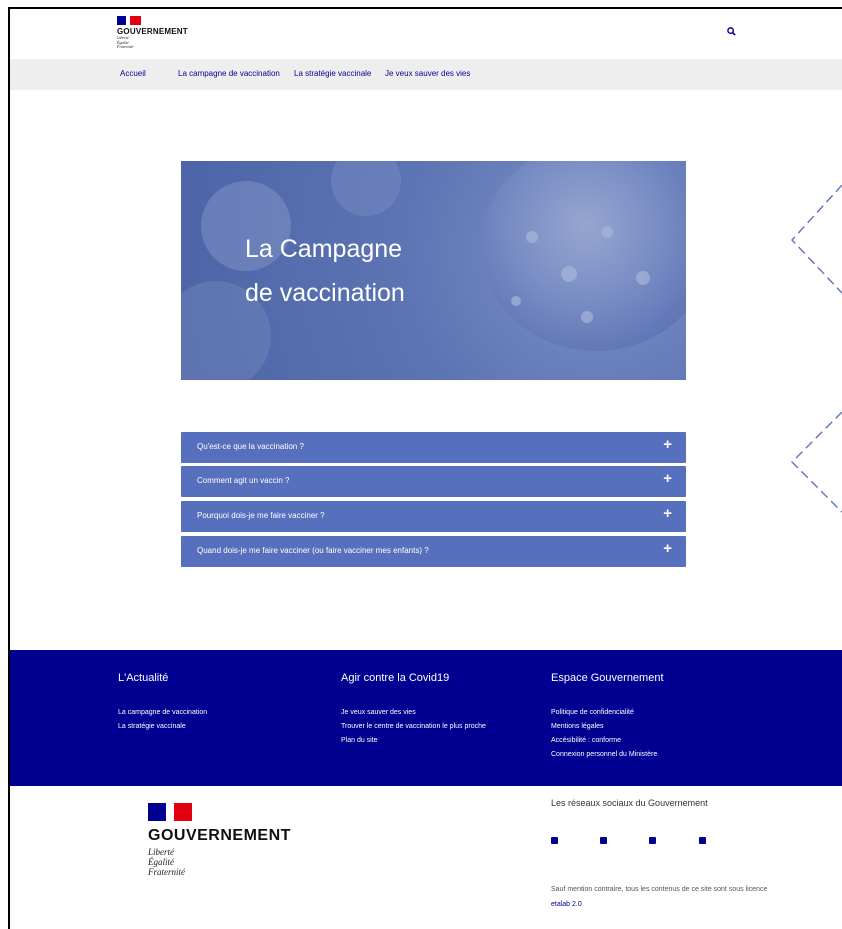 This screenshot has height=929, width=842. I want to click on site-header: GOUVERNEMENT Liberté Égalité Fraternité, so click(426, 34).